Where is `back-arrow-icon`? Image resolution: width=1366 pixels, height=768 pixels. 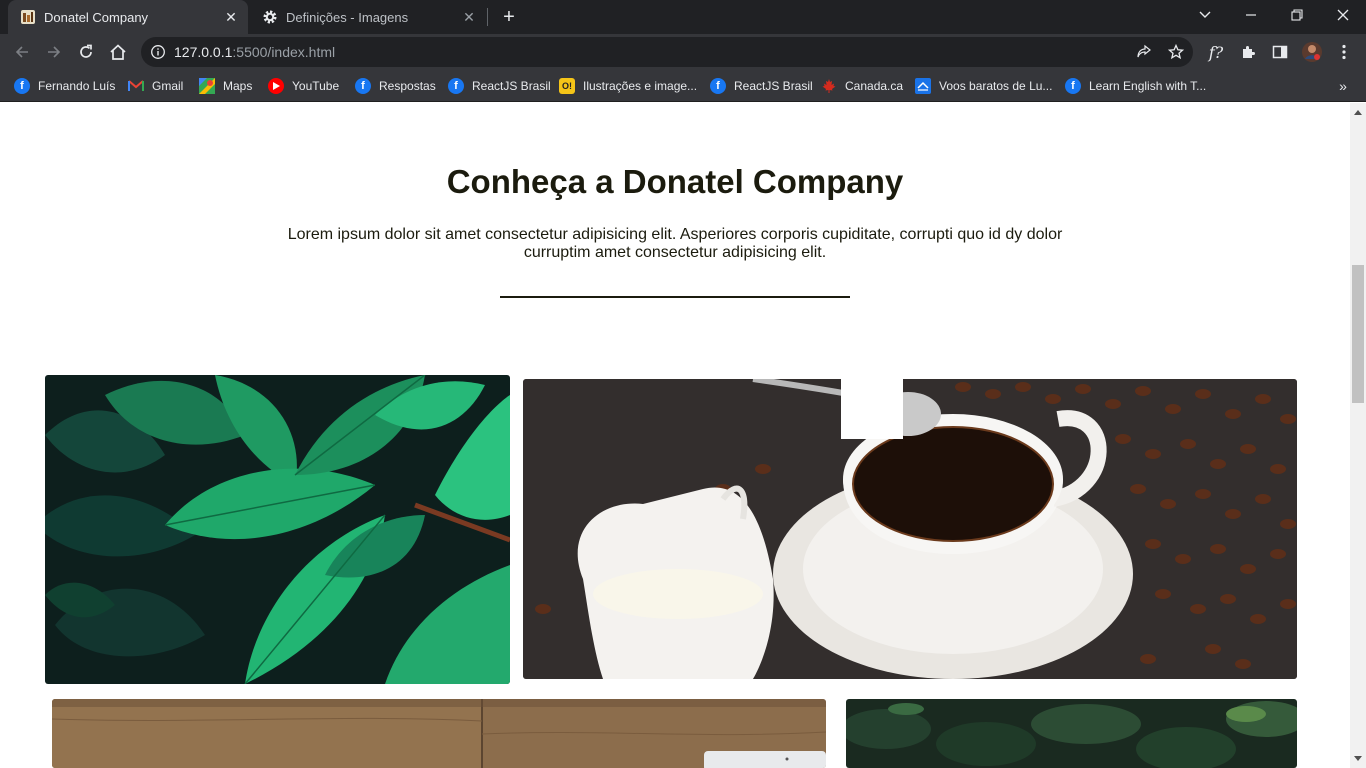 back-arrow-icon is located at coordinates (22, 52).